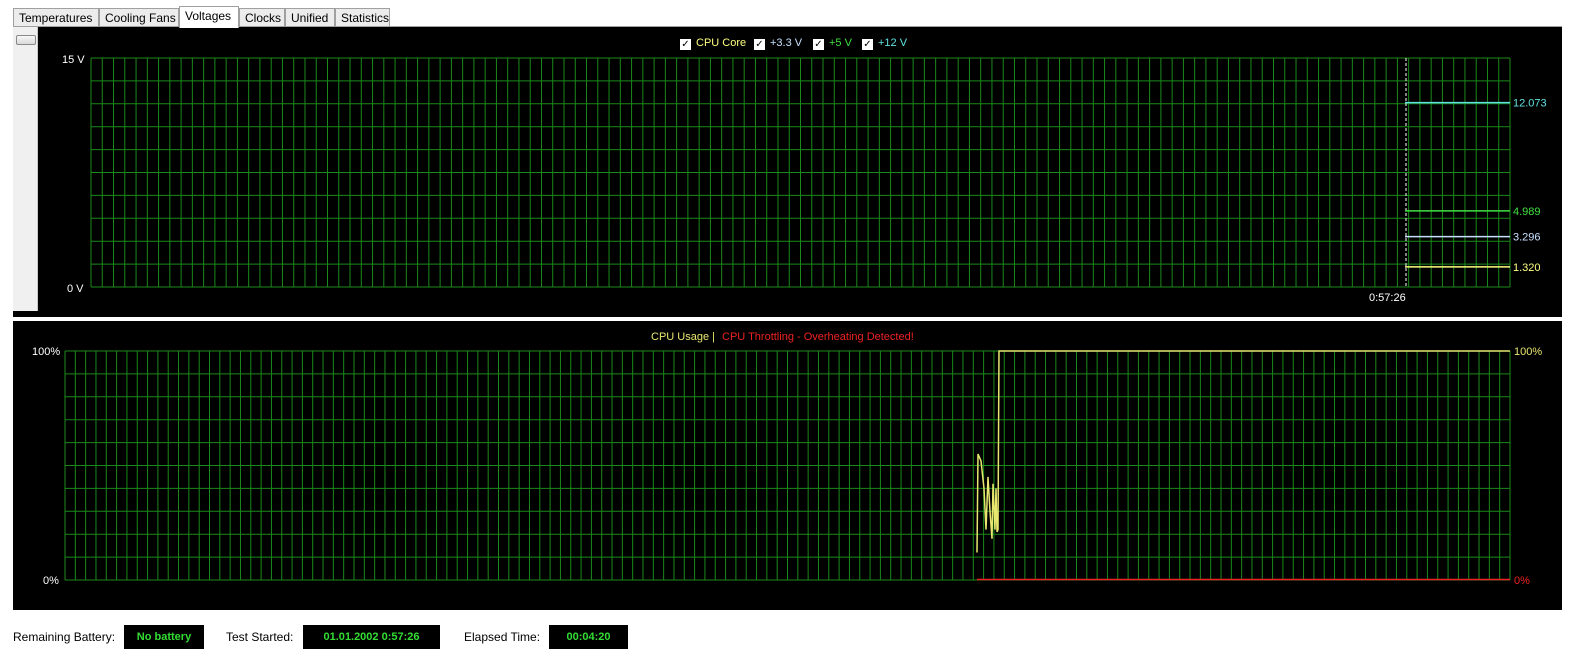 The image size is (1575, 661). Describe the element at coordinates (51, 581) in the screenshot. I see `usage-y-min-label: 0%` at that location.